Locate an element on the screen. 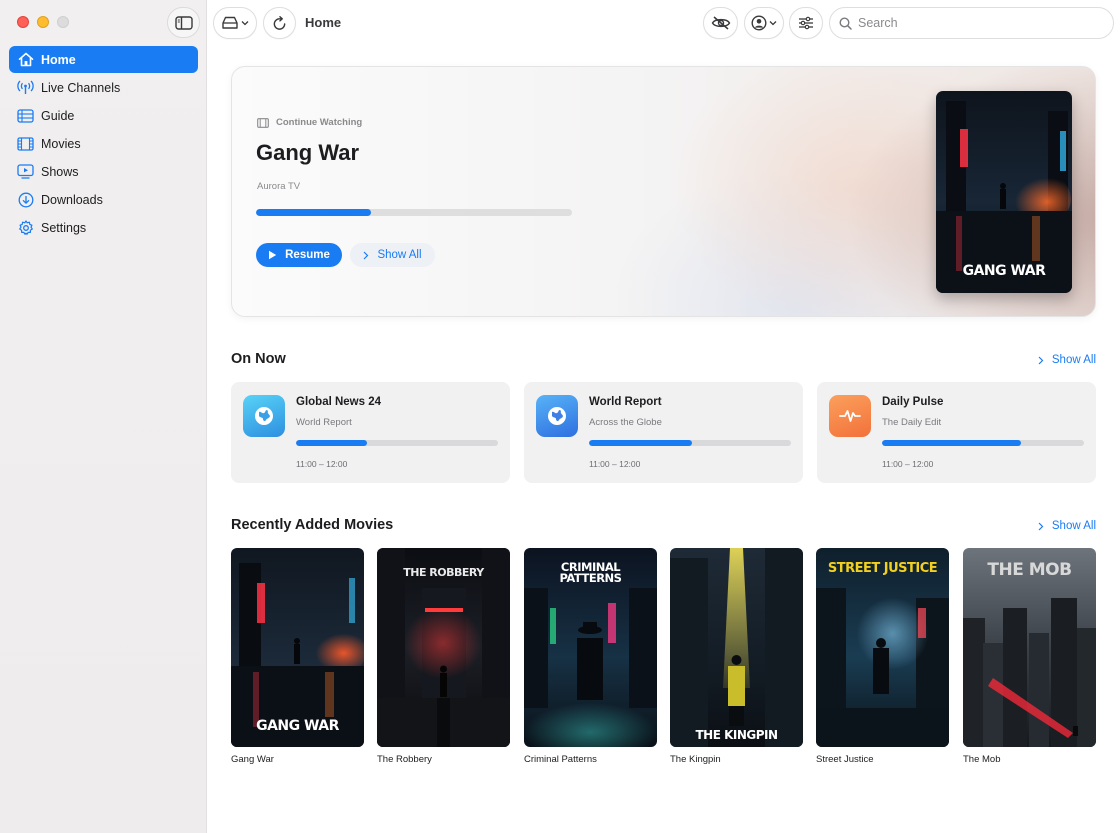  sidebar-item-live-channels: Live Channels is located at coordinates (103, 87).